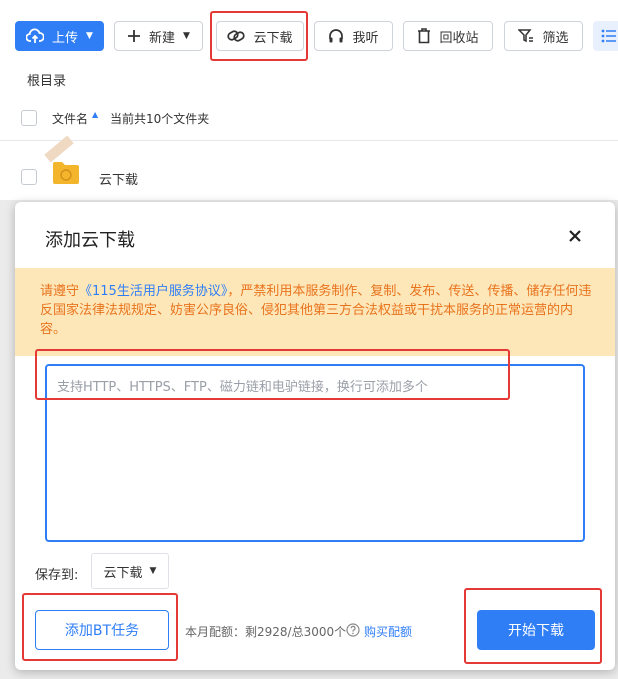 Image resolution: width=618 pixels, height=679 pixels. Describe the element at coordinates (65, 38) in the screenshot. I see `upload-label: 上传` at that location.